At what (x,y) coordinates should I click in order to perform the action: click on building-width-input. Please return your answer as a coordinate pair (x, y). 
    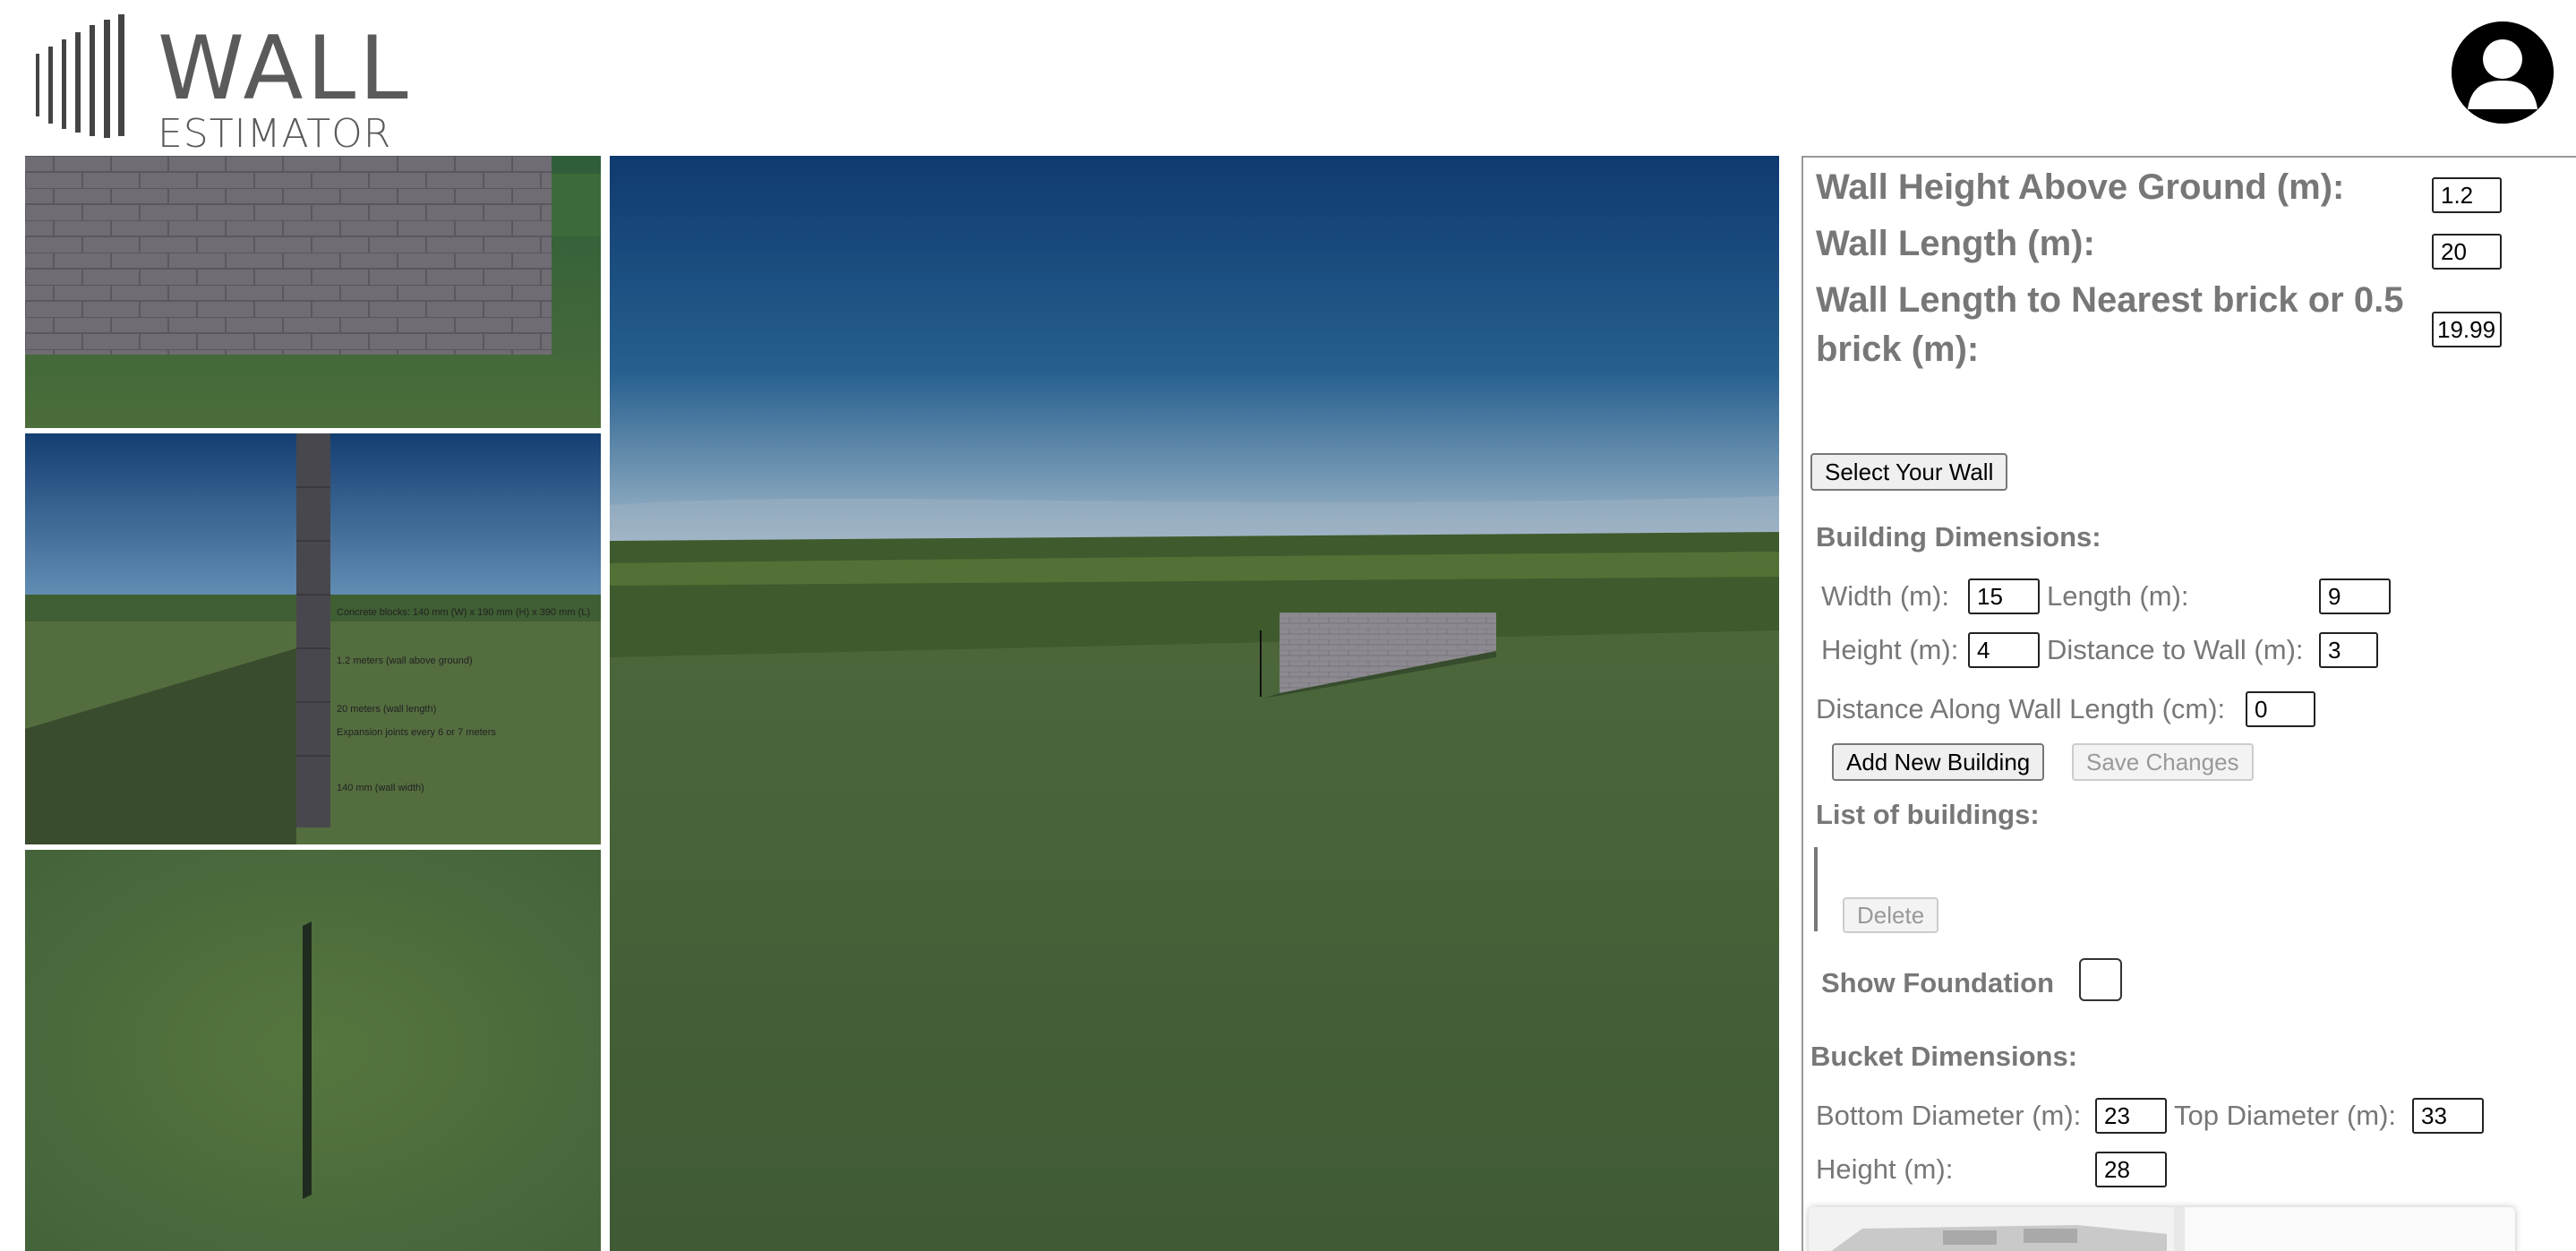
    Looking at the image, I should click on (2004, 596).